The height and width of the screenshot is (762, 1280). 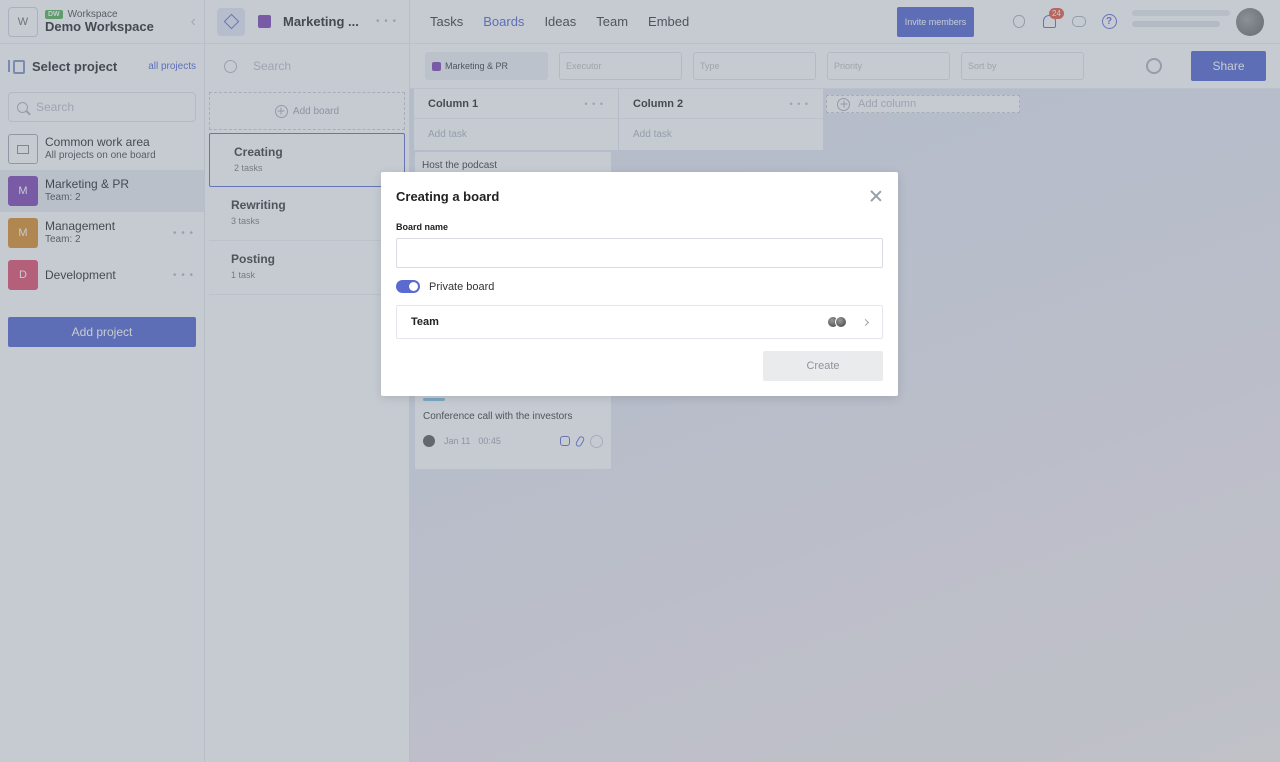 What do you see at coordinates (639, 322) in the screenshot?
I see `team-selector: Team` at bounding box center [639, 322].